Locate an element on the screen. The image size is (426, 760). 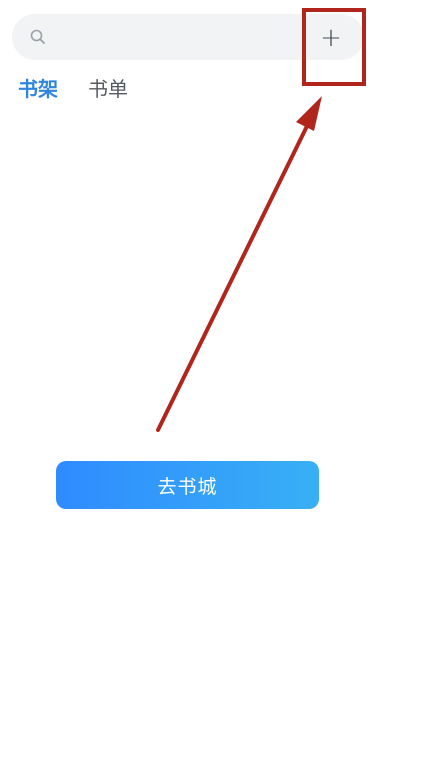
plus-icon: + is located at coordinates (331, 38).